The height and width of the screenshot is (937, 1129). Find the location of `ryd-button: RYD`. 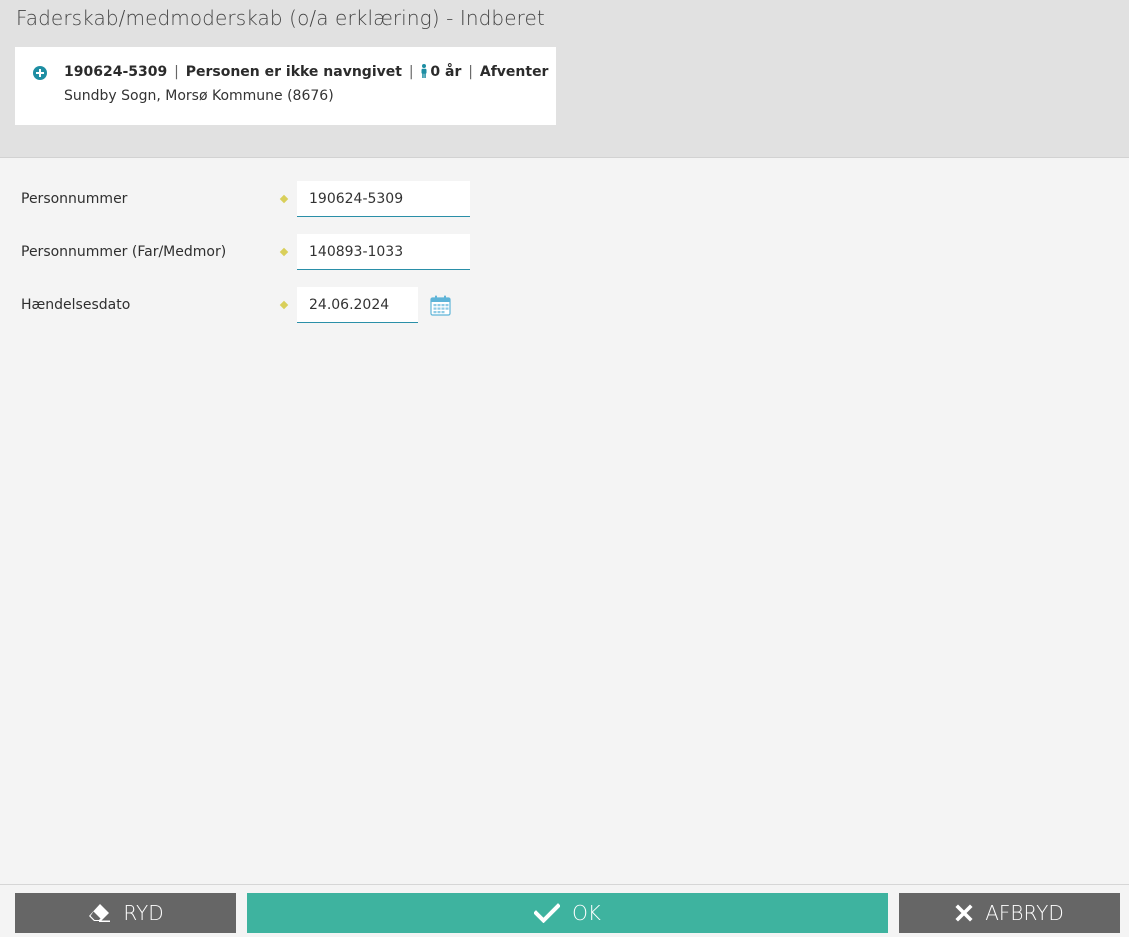

ryd-button: RYD is located at coordinates (125, 913).